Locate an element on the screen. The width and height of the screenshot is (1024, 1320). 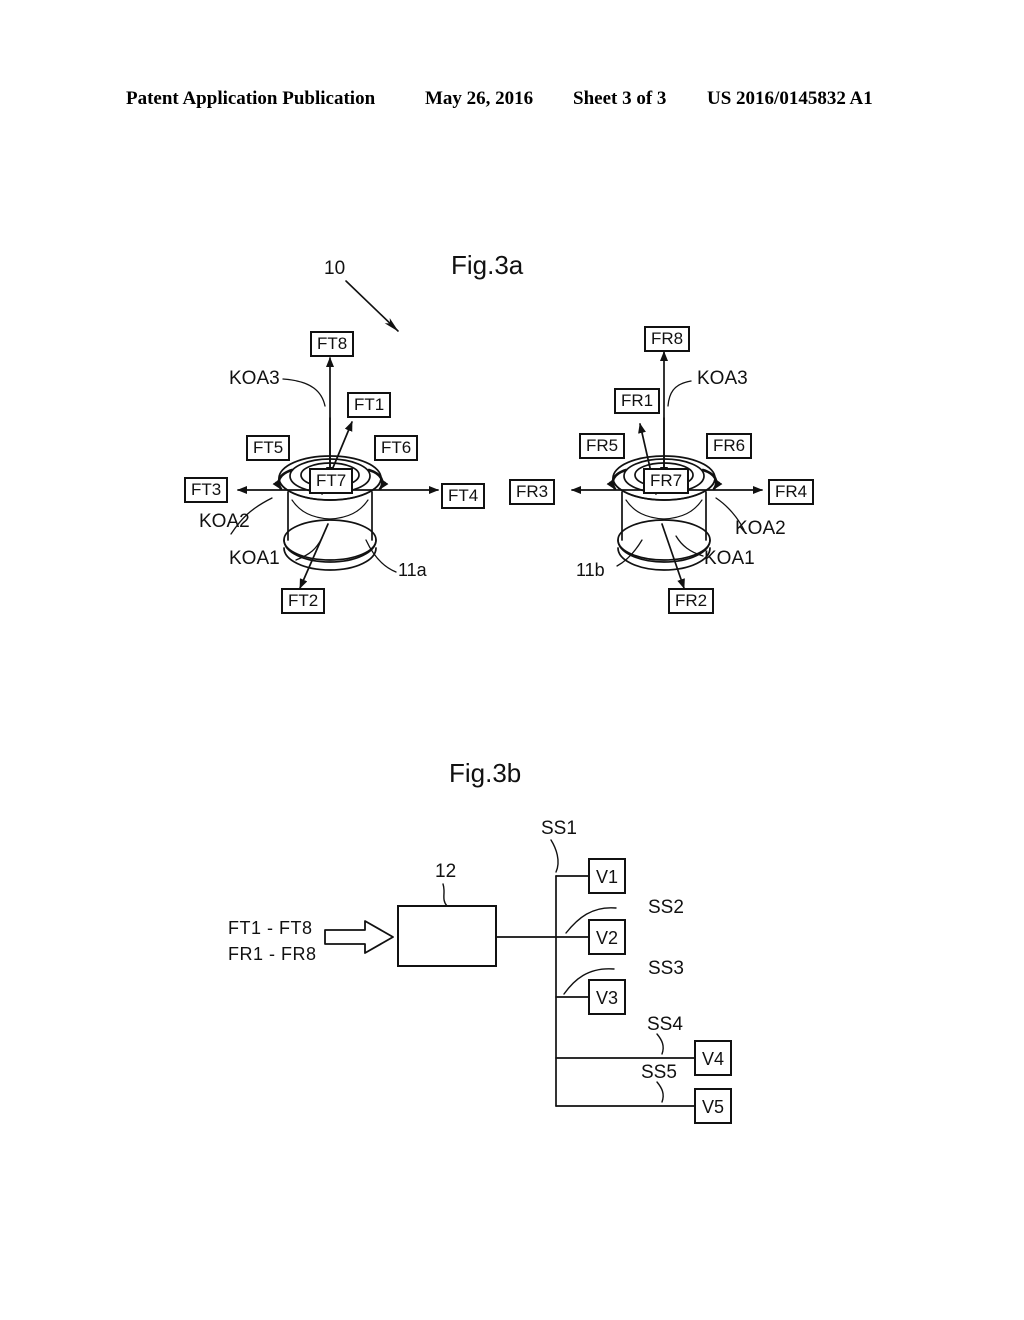
input-block-arrow is located at coordinates (359, 937).